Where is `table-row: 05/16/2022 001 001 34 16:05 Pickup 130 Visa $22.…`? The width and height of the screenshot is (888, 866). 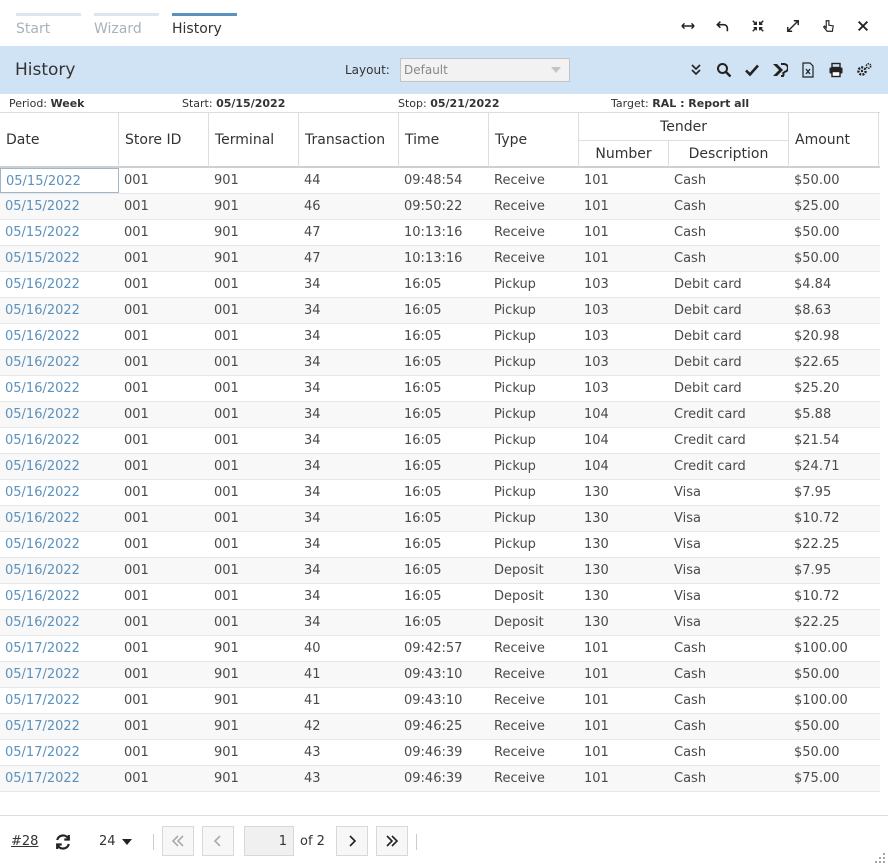 table-row: 05/16/2022 001 001 34 16:05 Pickup 130 Visa $22.… is located at coordinates (440, 545).